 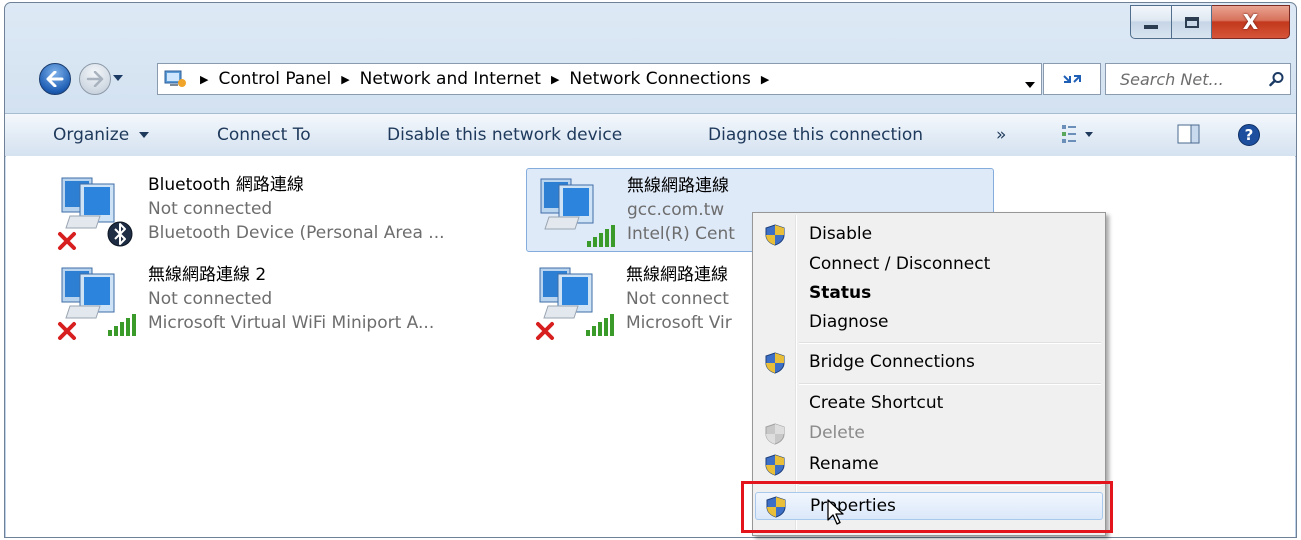 I want to click on connection-text: 無線網路連線 gcc.com.tw Intel(R) Cent, so click(x=681, y=210).